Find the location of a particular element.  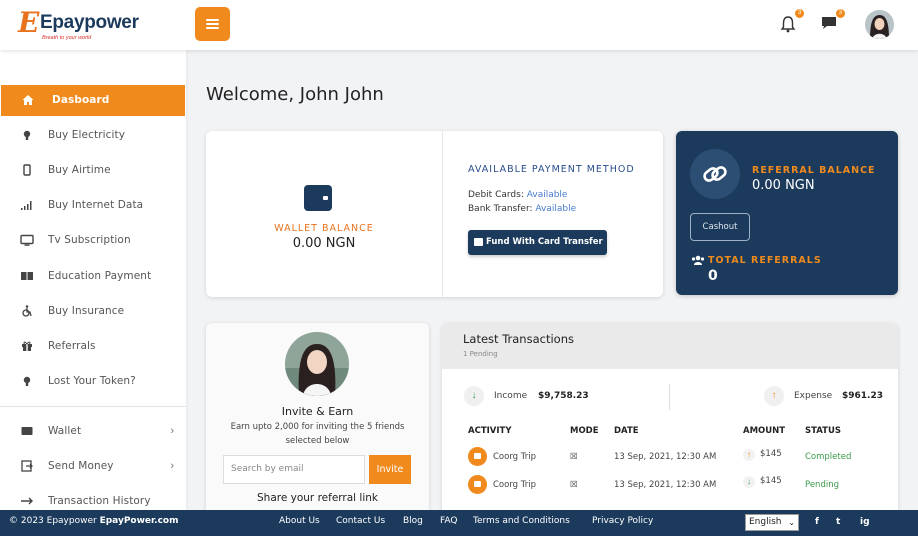

sidebar-item-label: Education Payment is located at coordinates (100, 276).